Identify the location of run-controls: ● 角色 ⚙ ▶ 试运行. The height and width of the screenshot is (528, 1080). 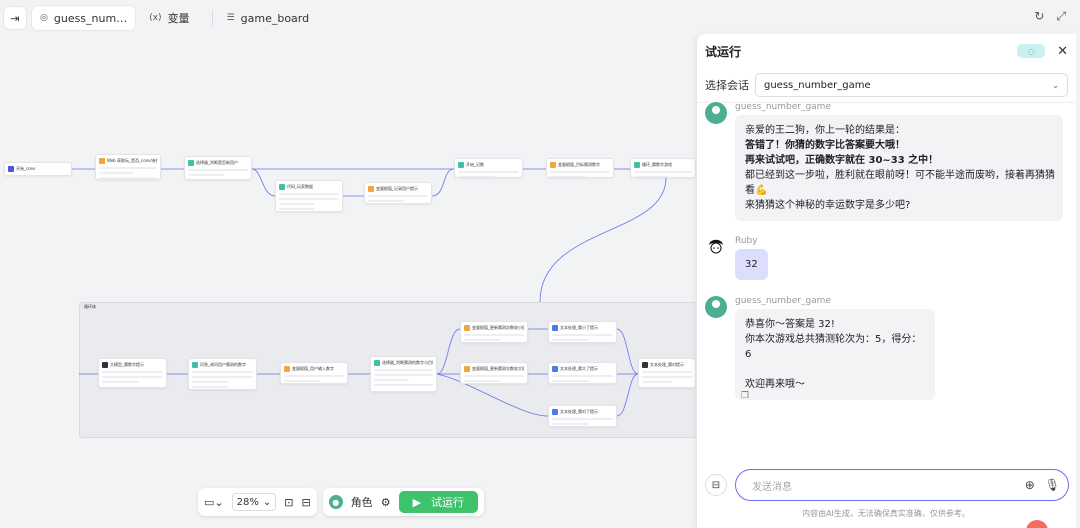
(403, 502).